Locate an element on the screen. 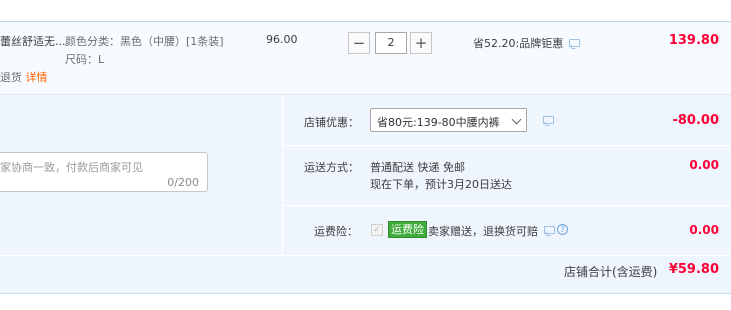  order-bottom-border is located at coordinates (365, 293).